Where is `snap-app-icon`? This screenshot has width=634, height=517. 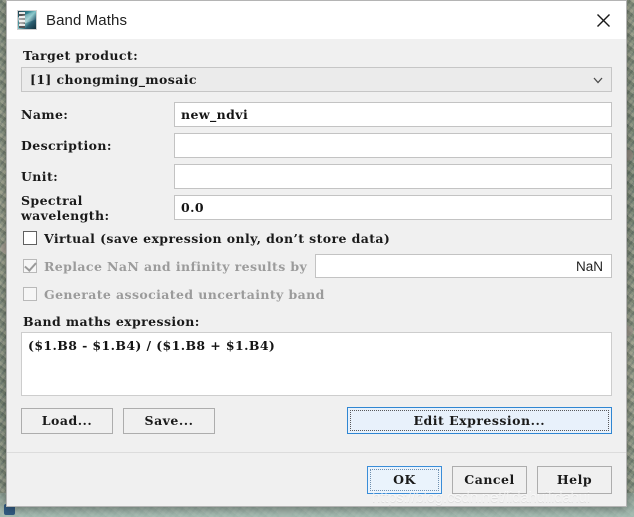
snap-app-icon is located at coordinates (27, 20).